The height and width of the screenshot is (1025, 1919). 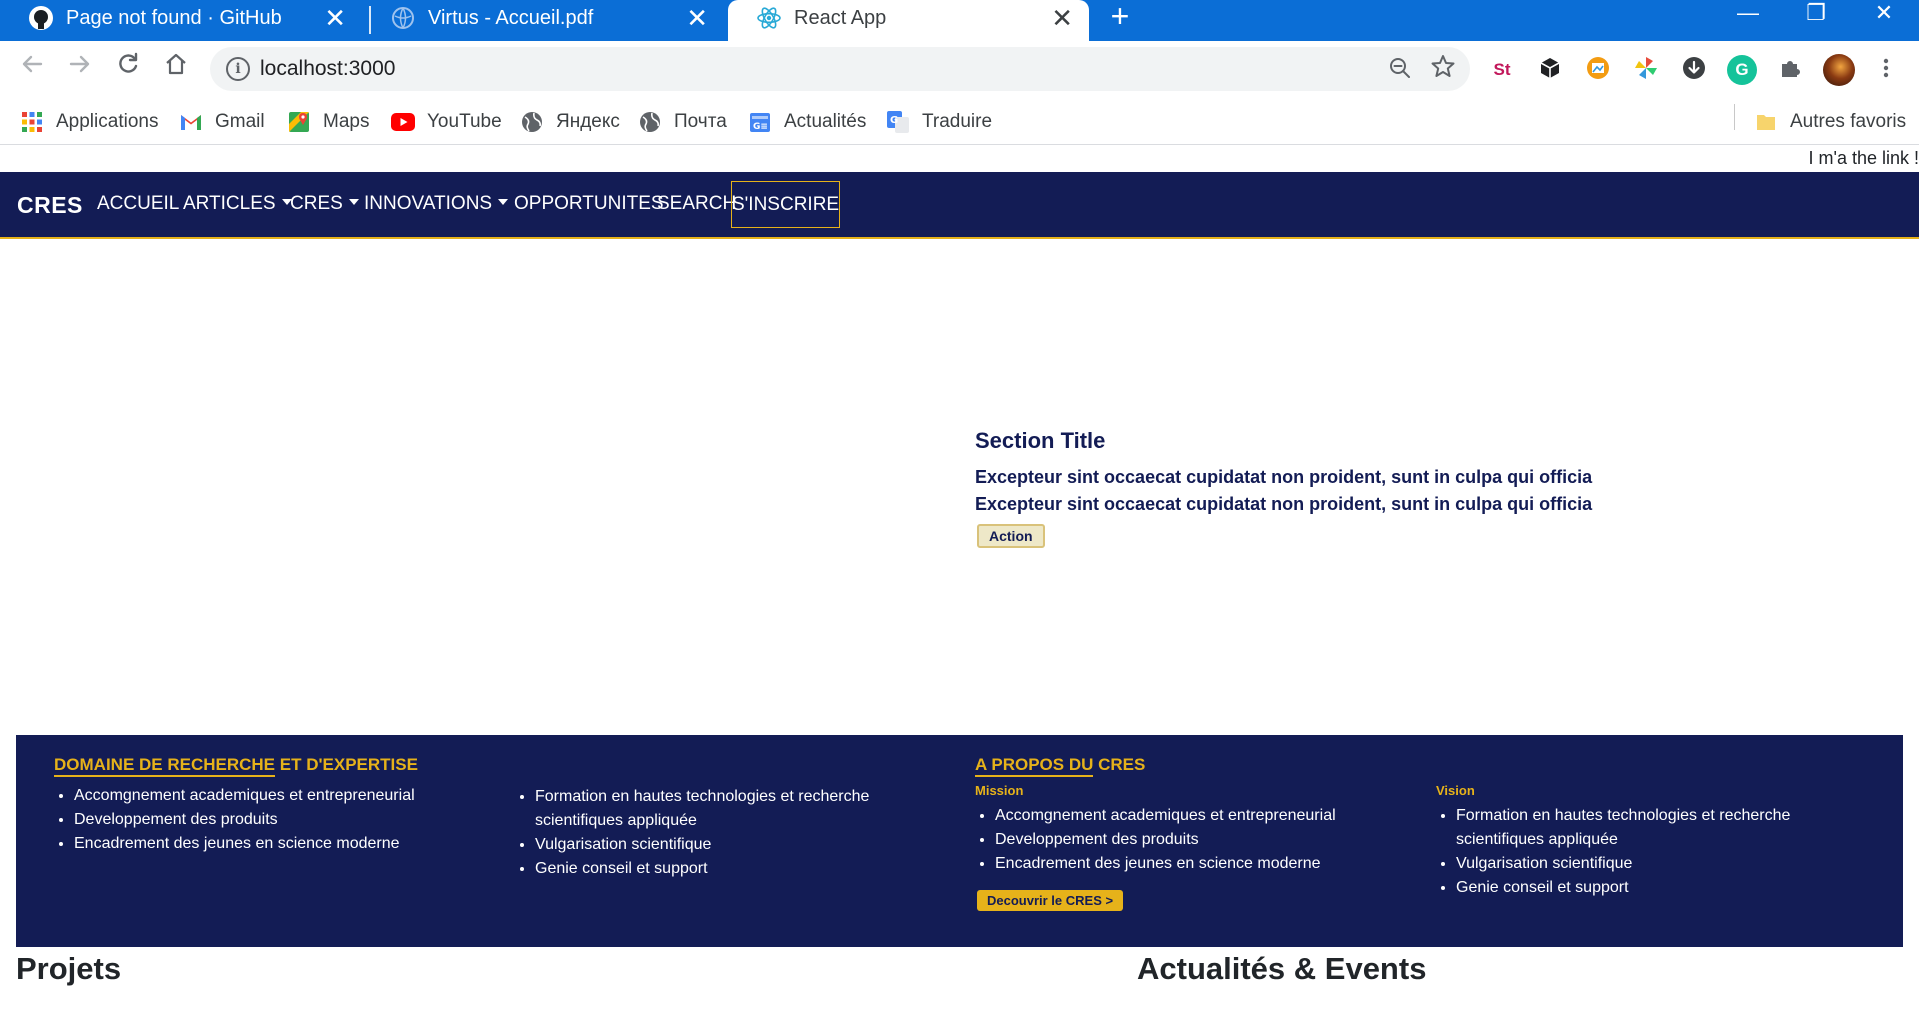 I want to click on bookmark-applications: Applications, so click(x=89, y=122).